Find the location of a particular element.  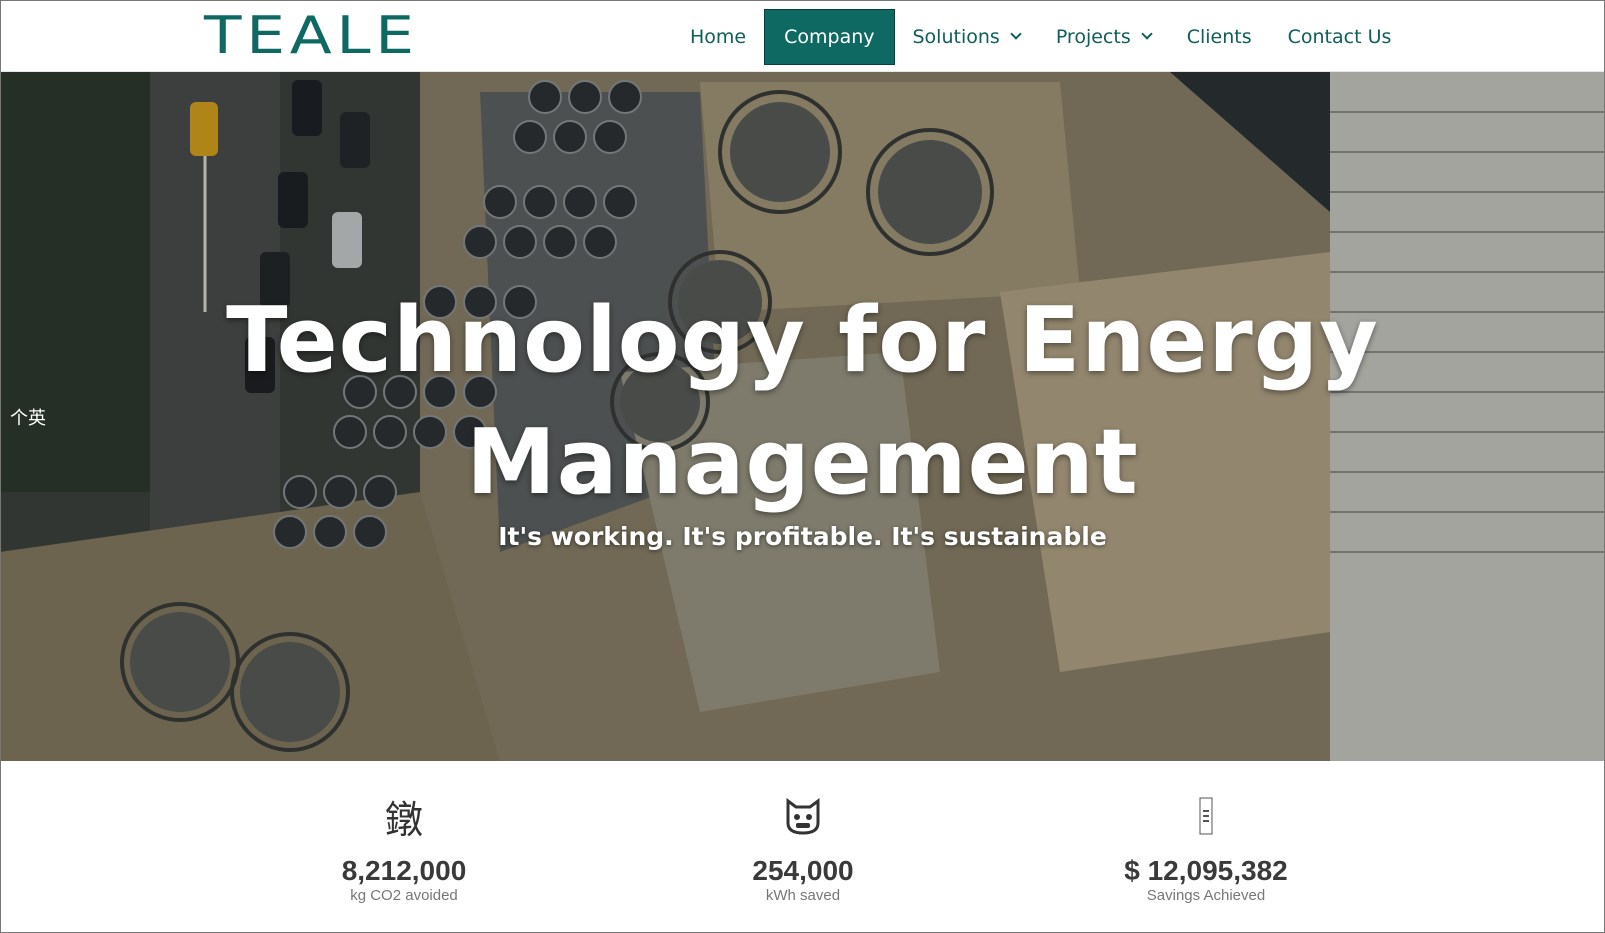

nav-contact-label: Contact Us is located at coordinates (1339, 37).